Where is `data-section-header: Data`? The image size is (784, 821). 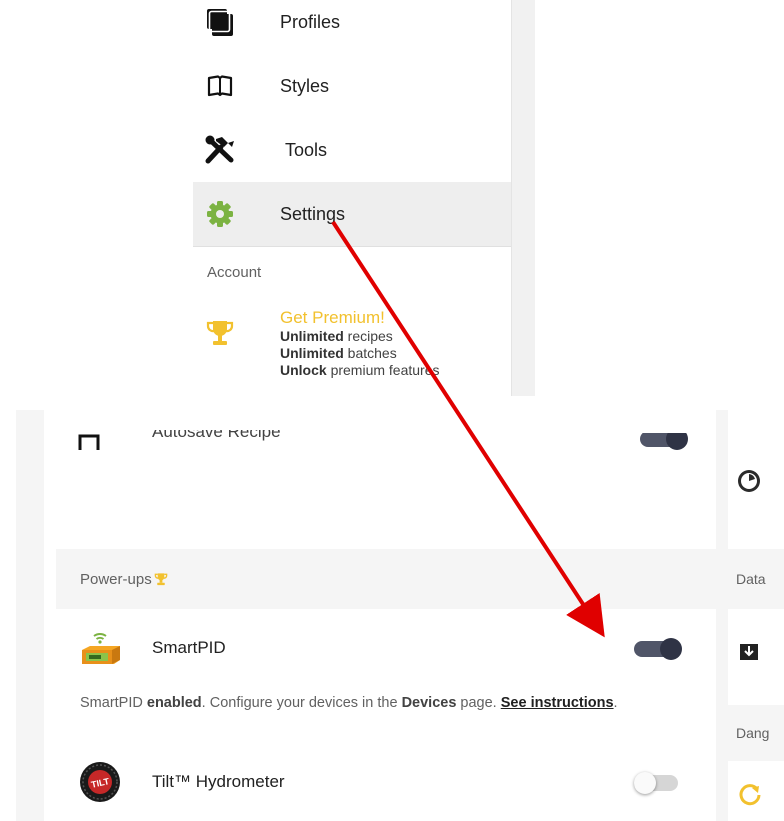 data-section-header: Data is located at coordinates (756, 579).